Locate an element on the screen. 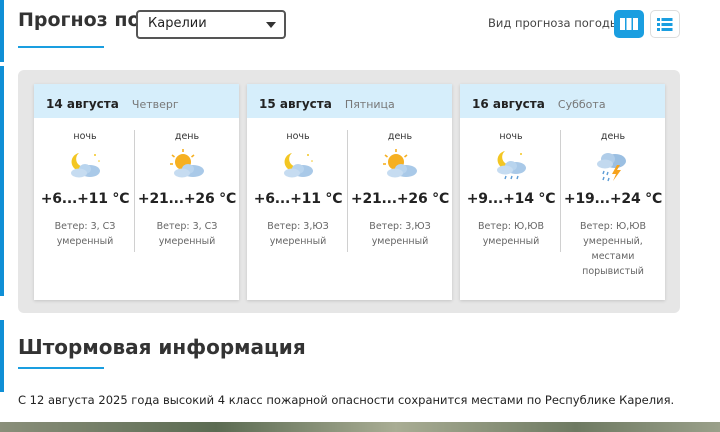 This screenshot has height=432, width=720. wind-info: Ветер: Ю,ЮВ умеренный is located at coordinates (511, 234).